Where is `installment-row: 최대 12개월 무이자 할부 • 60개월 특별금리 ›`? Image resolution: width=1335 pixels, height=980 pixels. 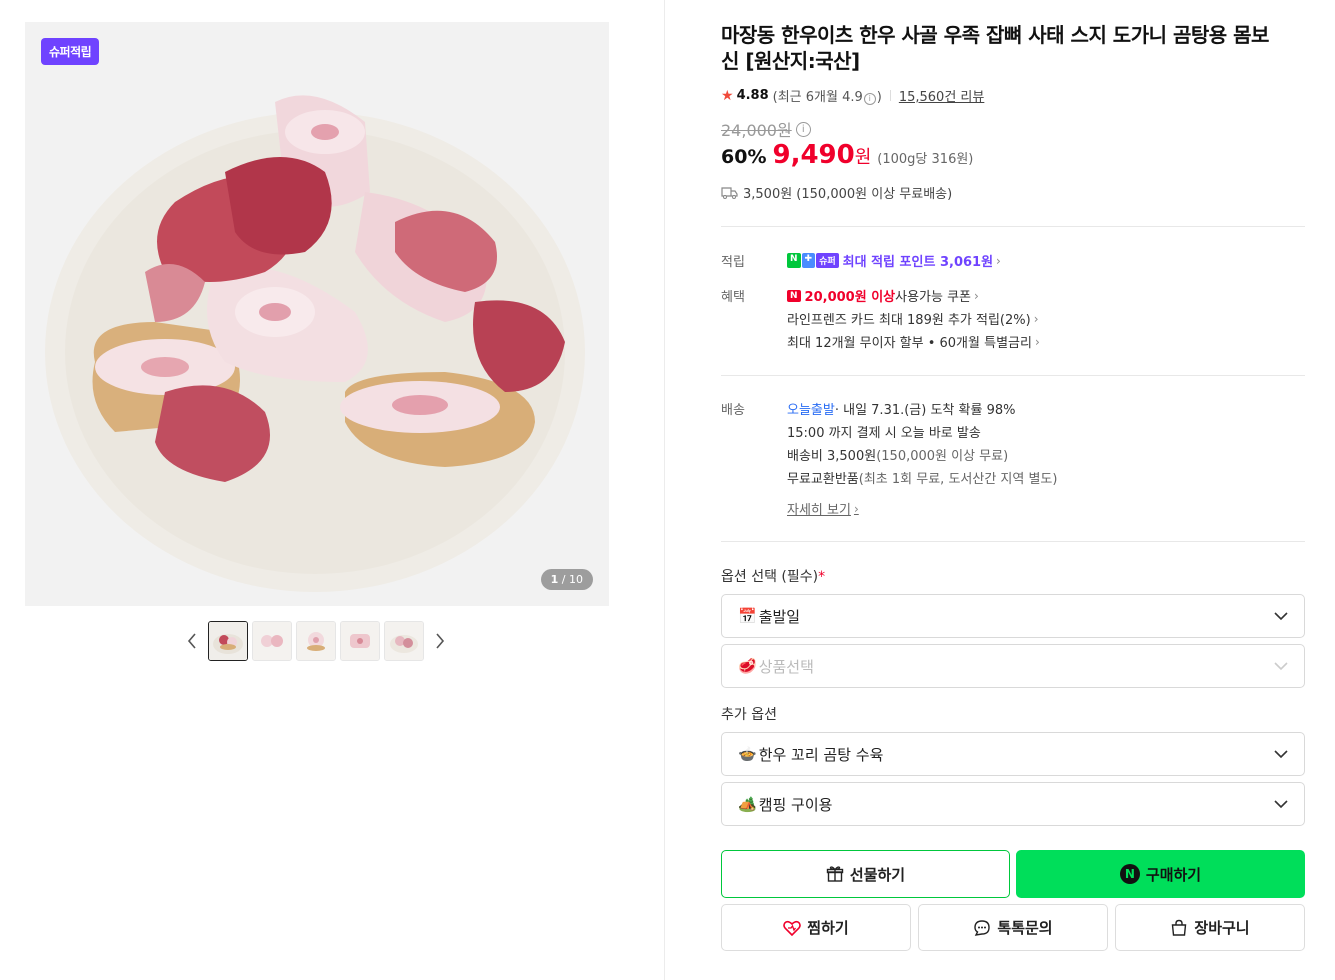
installment-row: 최대 12개월 무이자 할부 • 60개월 특별금리 › is located at coordinates (913, 342).